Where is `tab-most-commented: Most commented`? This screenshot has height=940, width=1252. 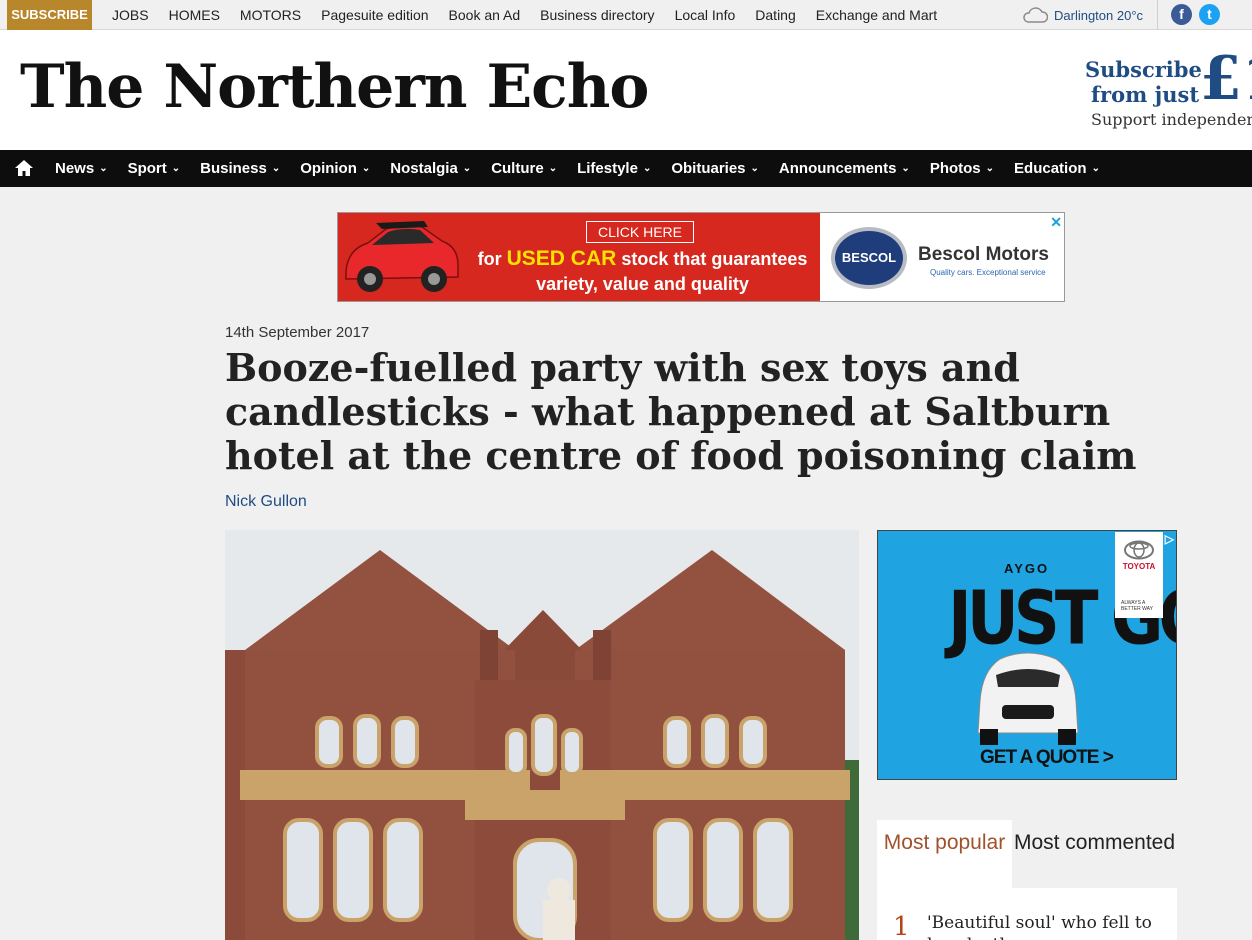
tab-most-commented: Most commented is located at coordinates (1094, 854).